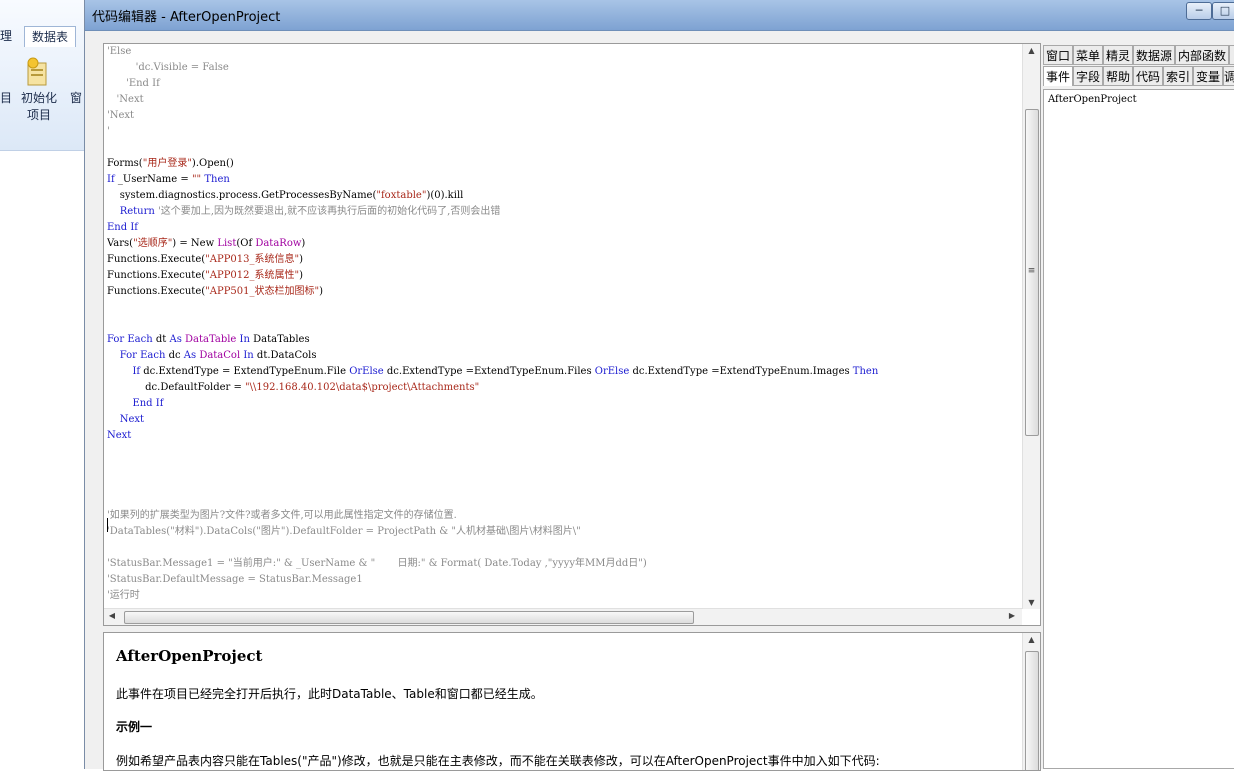 This screenshot has height=771, width=1234. What do you see at coordinates (1088, 76) in the screenshot?
I see `tab-fields: 字段` at bounding box center [1088, 76].